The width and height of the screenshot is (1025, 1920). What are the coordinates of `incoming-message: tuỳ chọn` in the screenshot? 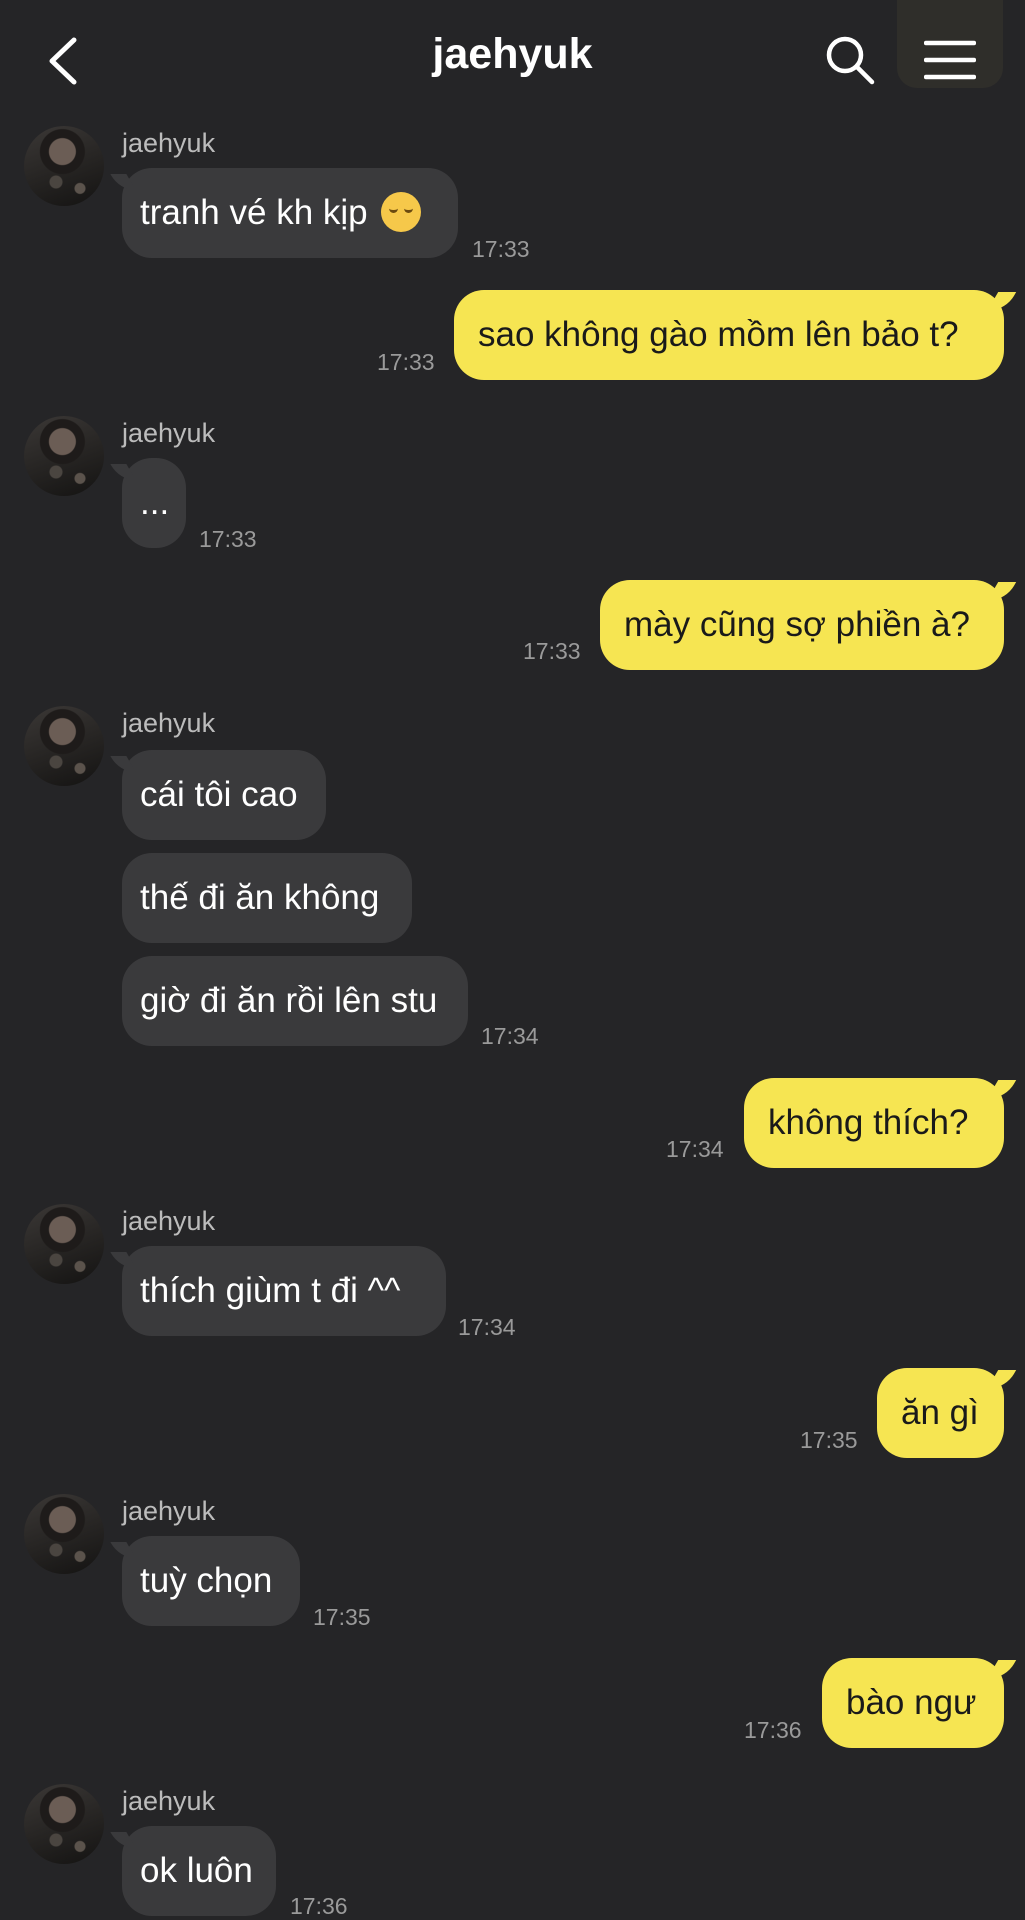 It's located at (211, 1581).